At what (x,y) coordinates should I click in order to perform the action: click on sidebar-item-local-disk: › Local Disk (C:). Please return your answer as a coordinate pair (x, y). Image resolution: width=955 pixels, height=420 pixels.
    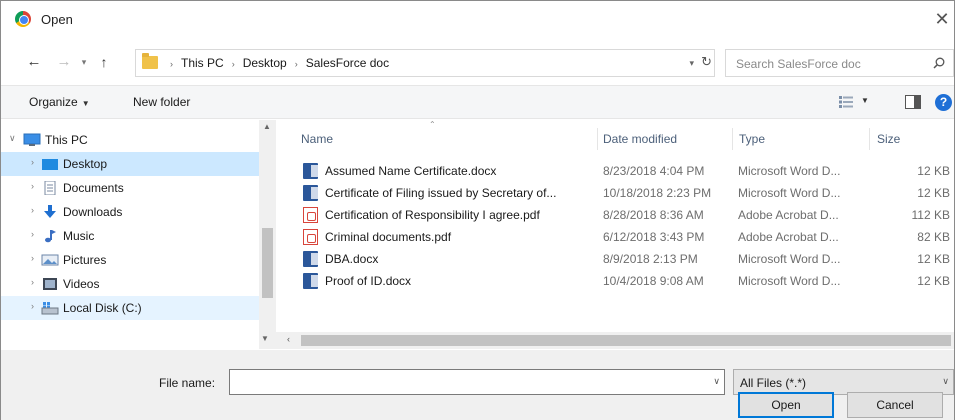
    Looking at the image, I should click on (130, 308).